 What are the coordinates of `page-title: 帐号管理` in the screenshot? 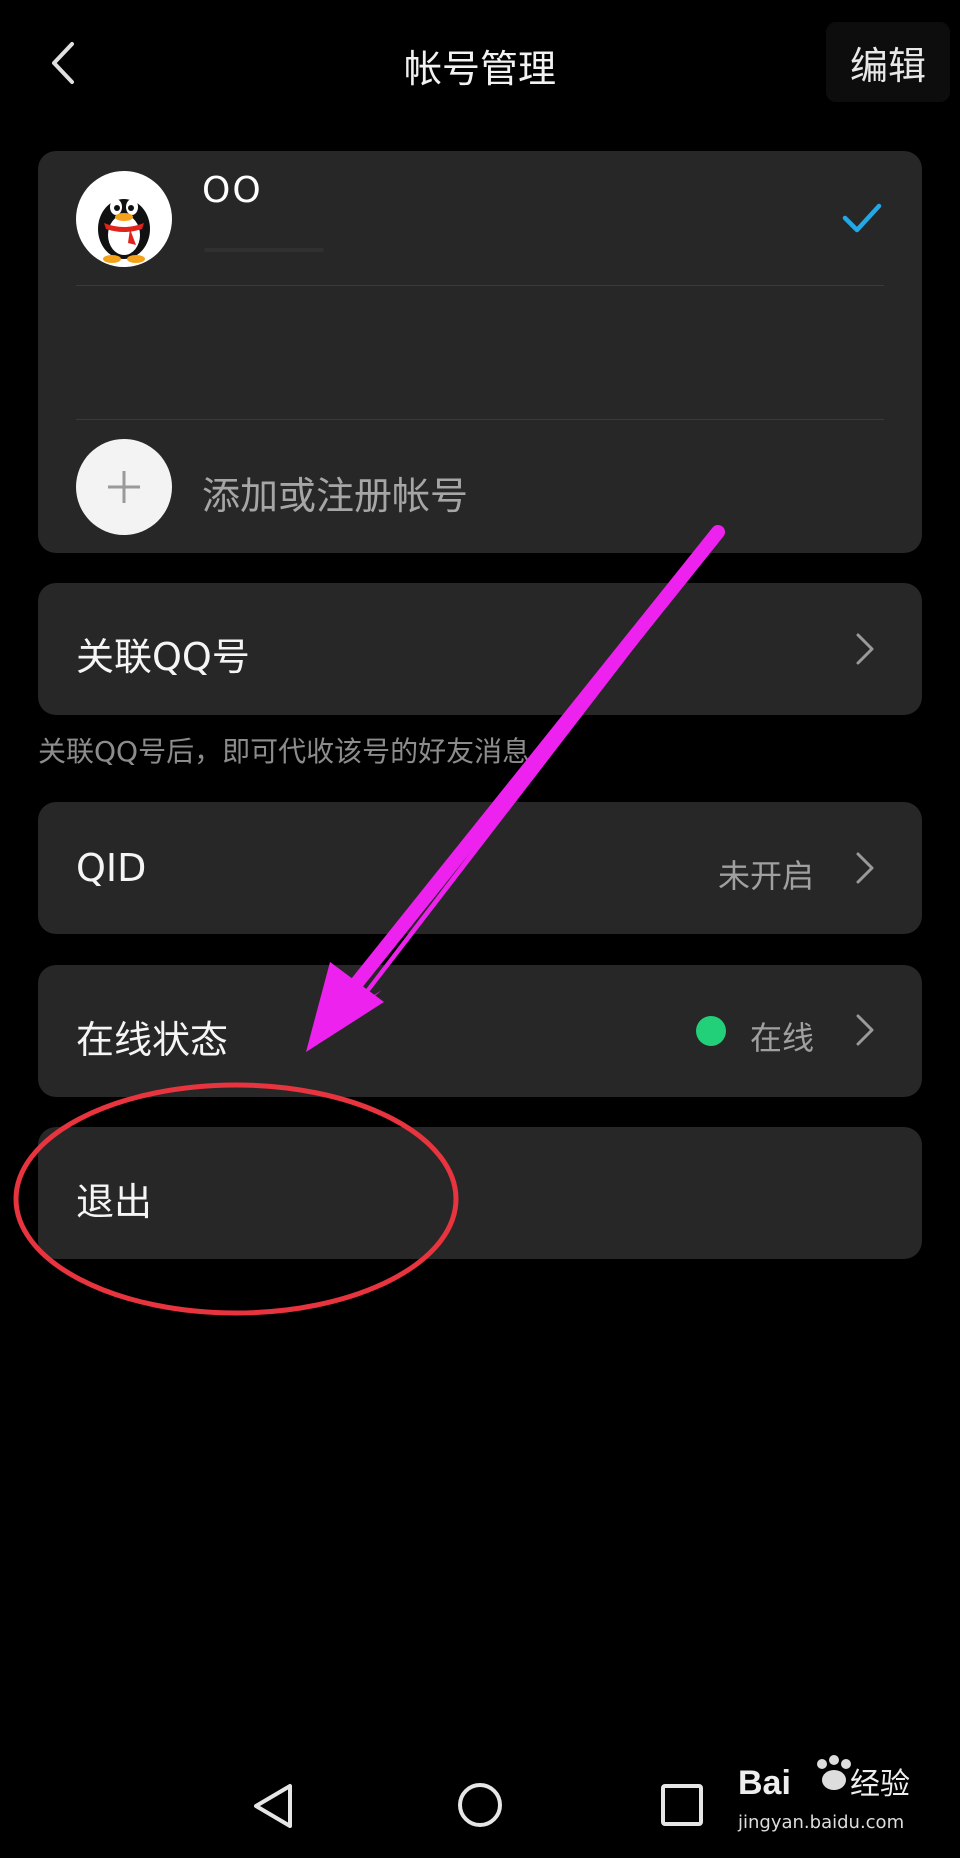 It's located at (479, 69).